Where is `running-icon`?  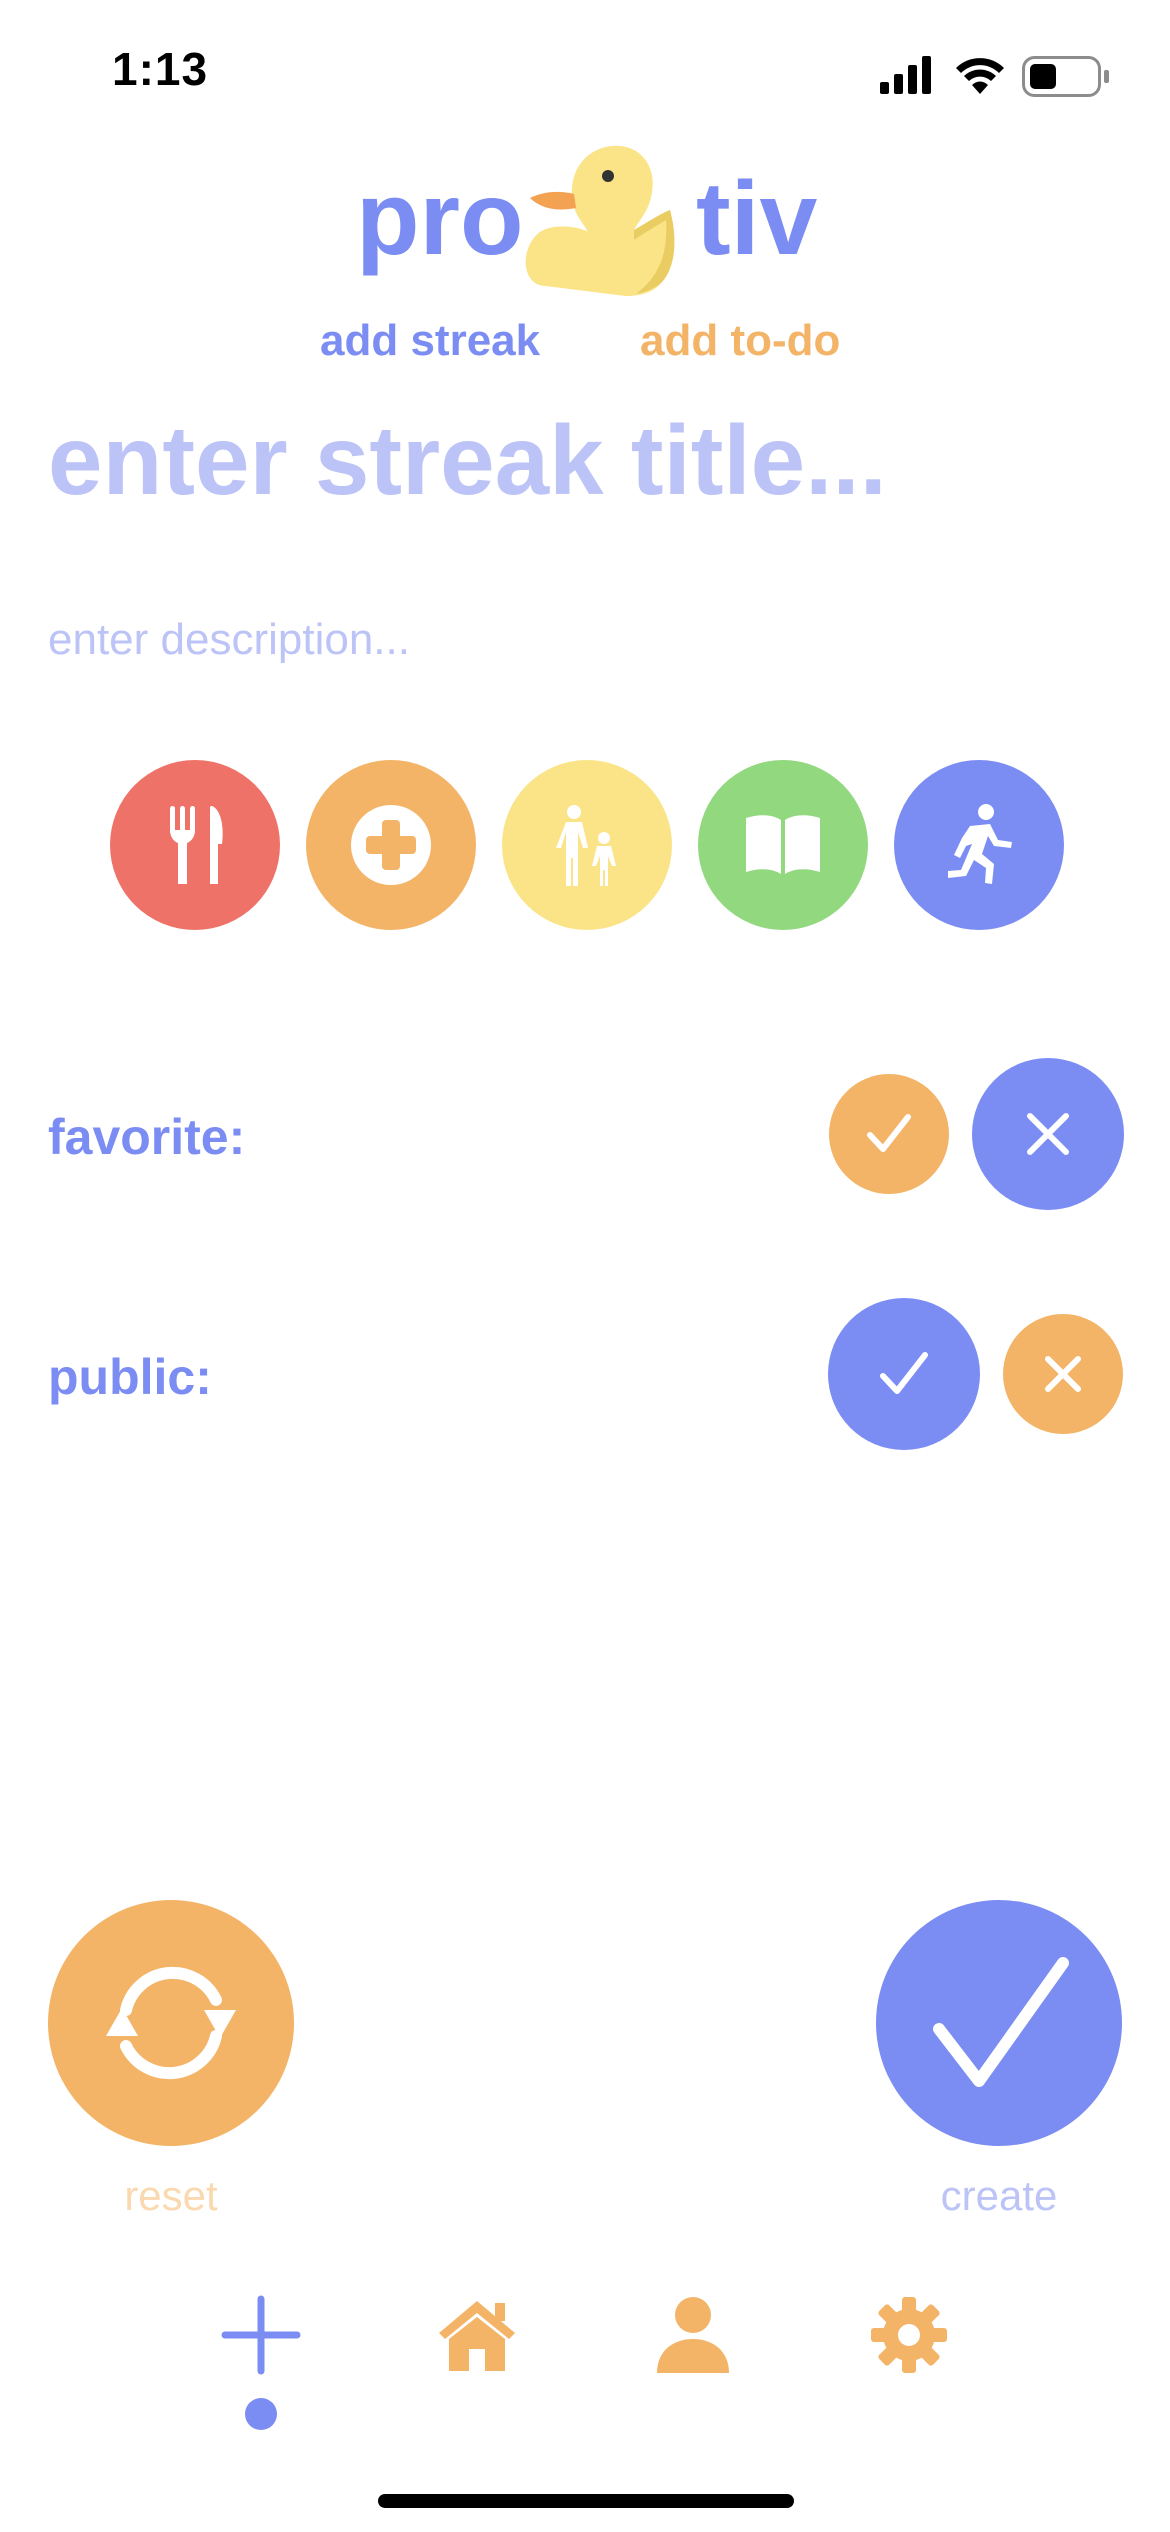 running-icon is located at coordinates (980, 844).